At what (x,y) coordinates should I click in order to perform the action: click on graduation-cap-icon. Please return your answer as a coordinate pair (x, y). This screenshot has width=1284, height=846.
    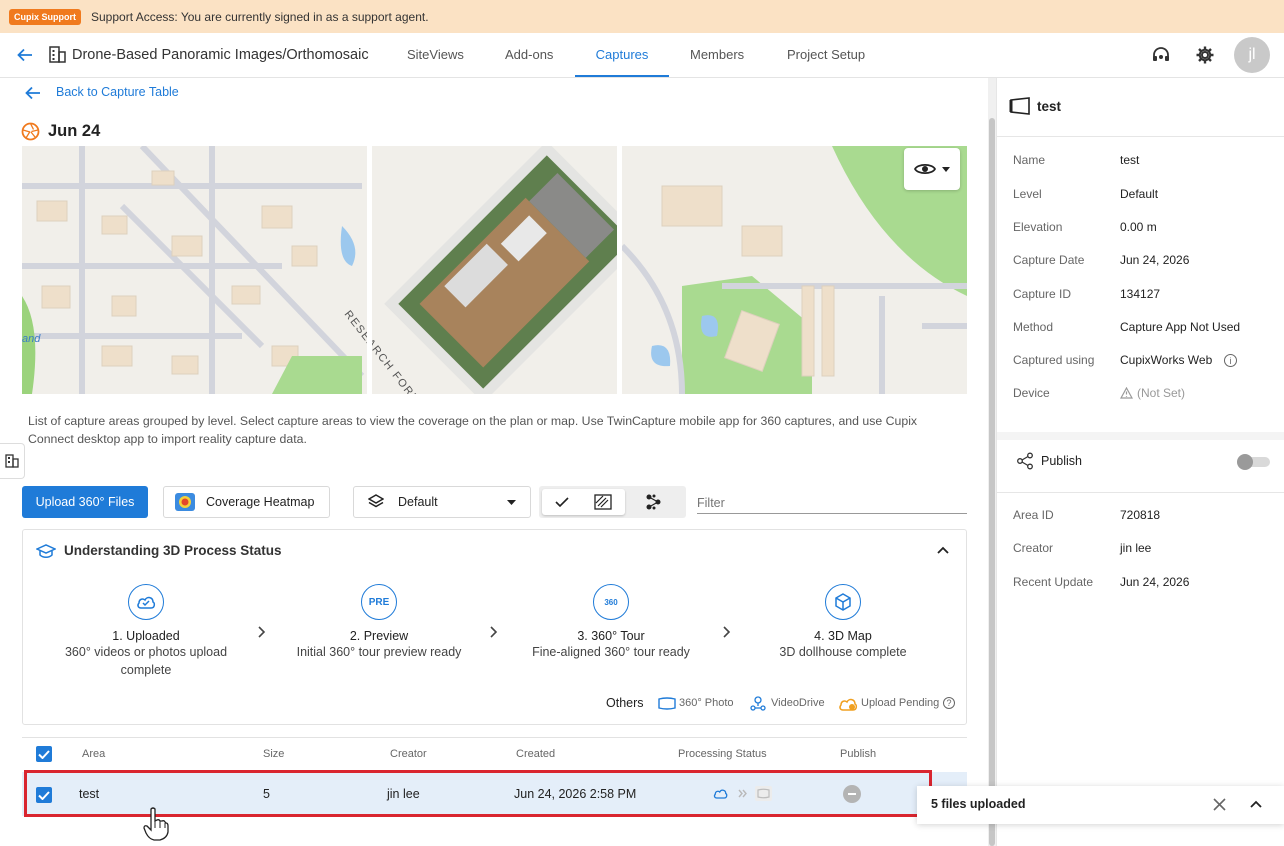
    Looking at the image, I should click on (46, 552).